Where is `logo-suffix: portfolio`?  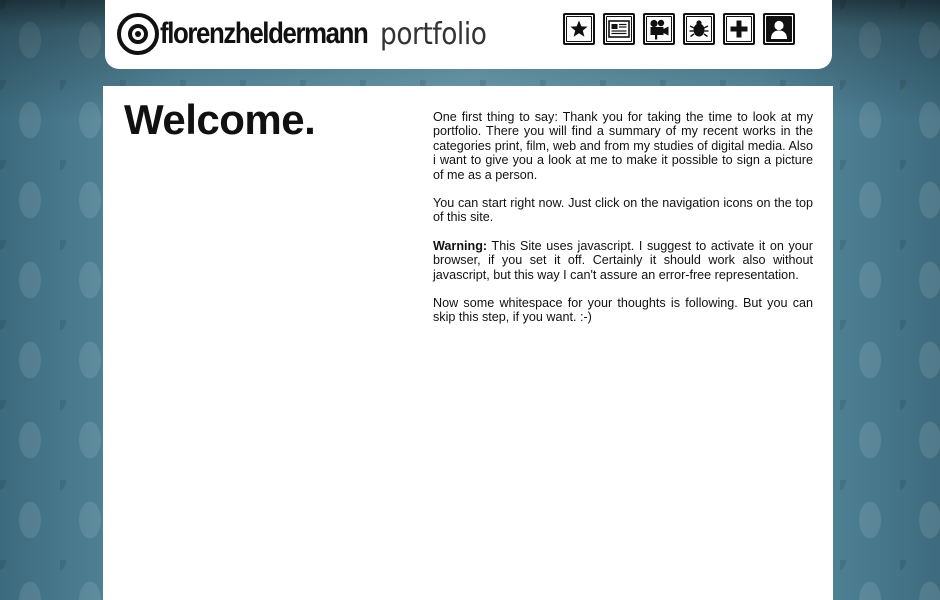
logo-suffix: portfolio is located at coordinates (433, 34).